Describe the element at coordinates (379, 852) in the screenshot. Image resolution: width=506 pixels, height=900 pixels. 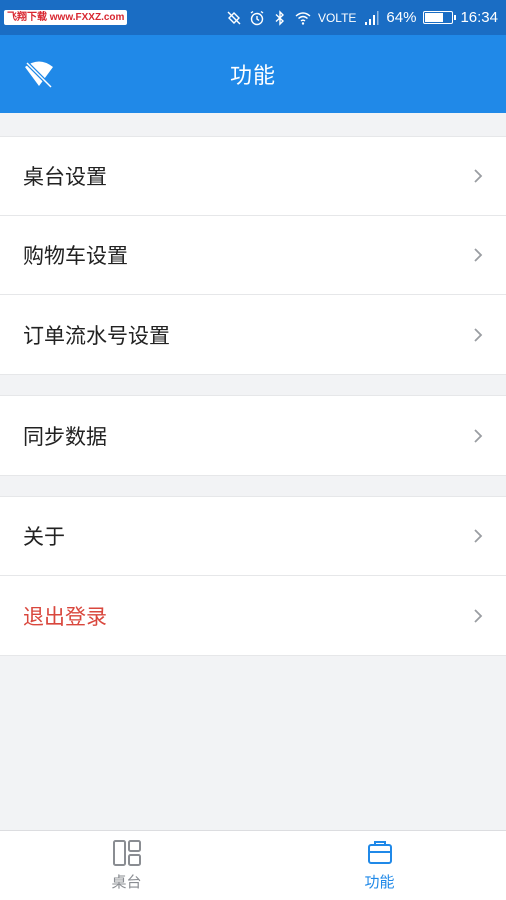
I see `function-icon` at that location.